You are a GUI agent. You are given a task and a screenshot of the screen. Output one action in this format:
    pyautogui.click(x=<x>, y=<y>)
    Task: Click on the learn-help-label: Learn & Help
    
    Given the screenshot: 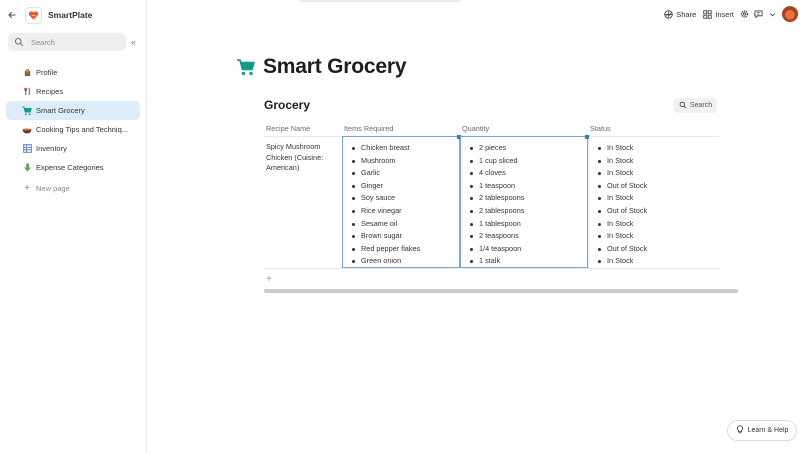 What is the action you would take?
    pyautogui.click(x=768, y=430)
    